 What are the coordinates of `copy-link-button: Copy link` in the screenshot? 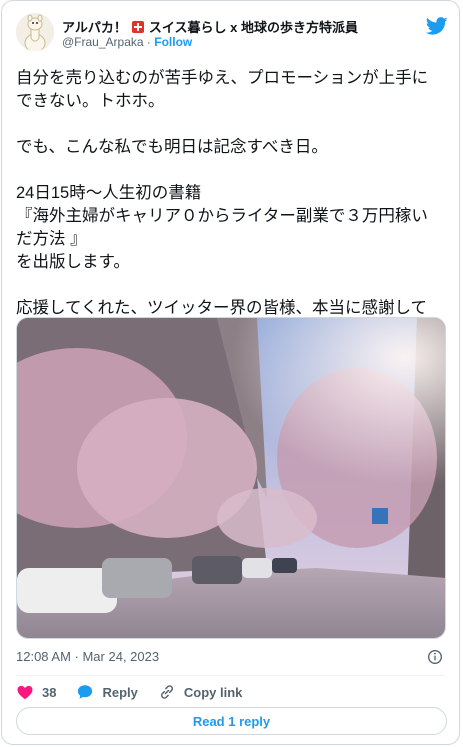 It's located at (200, 692).